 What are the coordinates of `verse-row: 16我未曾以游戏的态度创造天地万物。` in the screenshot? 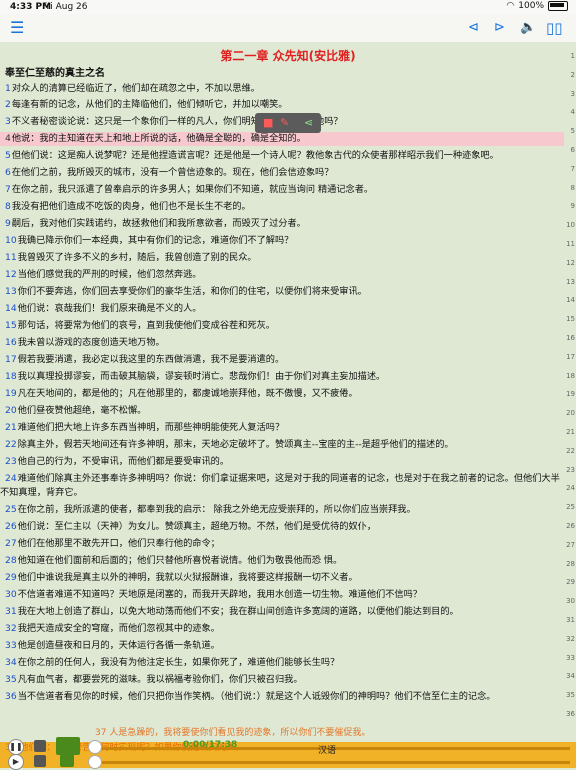 It's located at (282, 343).